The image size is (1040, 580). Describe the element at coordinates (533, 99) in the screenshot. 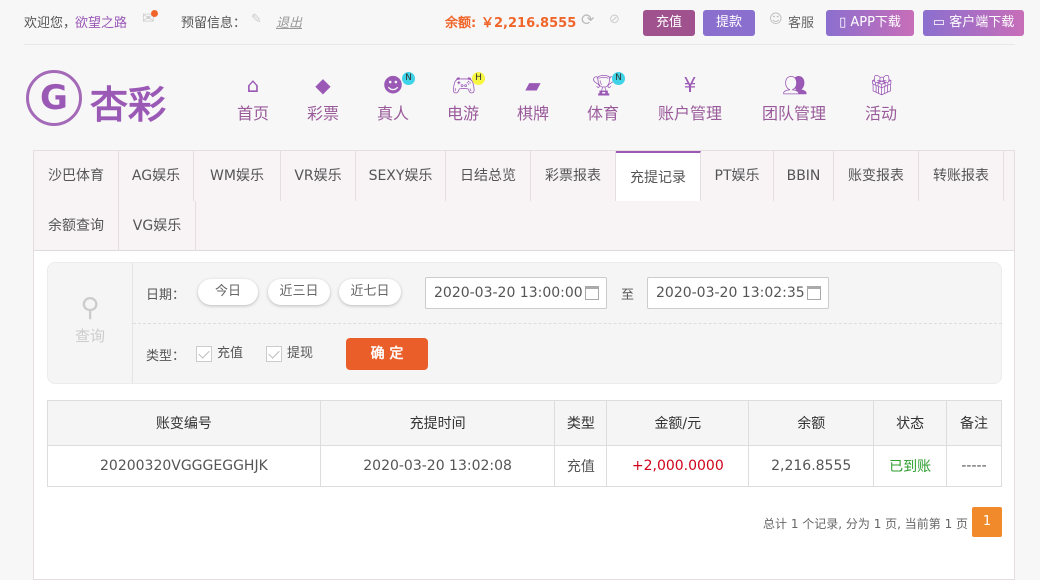

I see `nav-item-4: ▰ 棋牌` at that location.